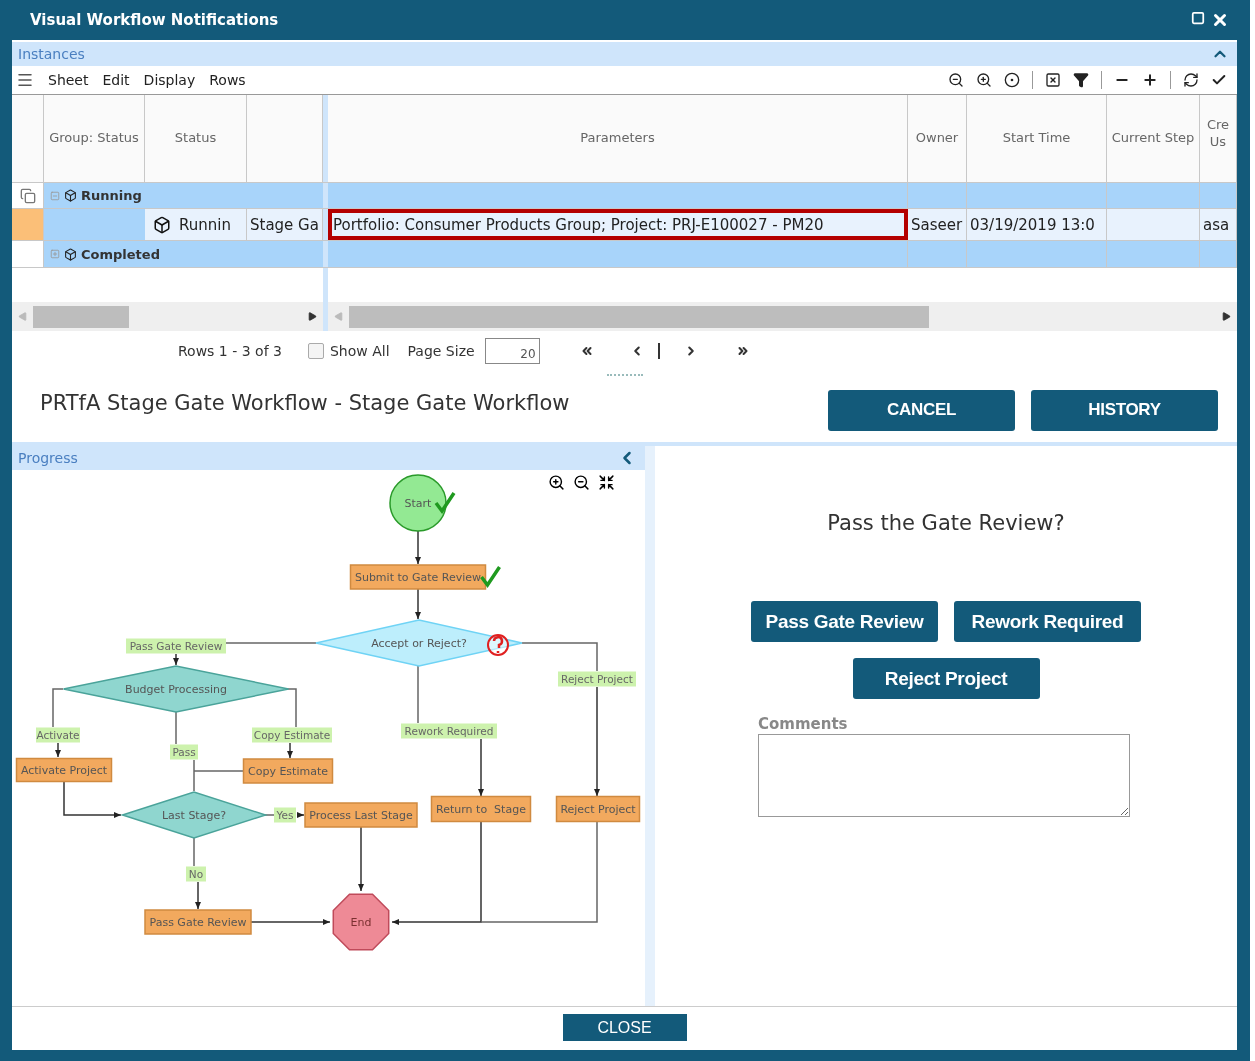 Image resolution: width=1255 pixels, height=1061 pixels. I want to click on close-button: CLOSE, so click(624, 1027).